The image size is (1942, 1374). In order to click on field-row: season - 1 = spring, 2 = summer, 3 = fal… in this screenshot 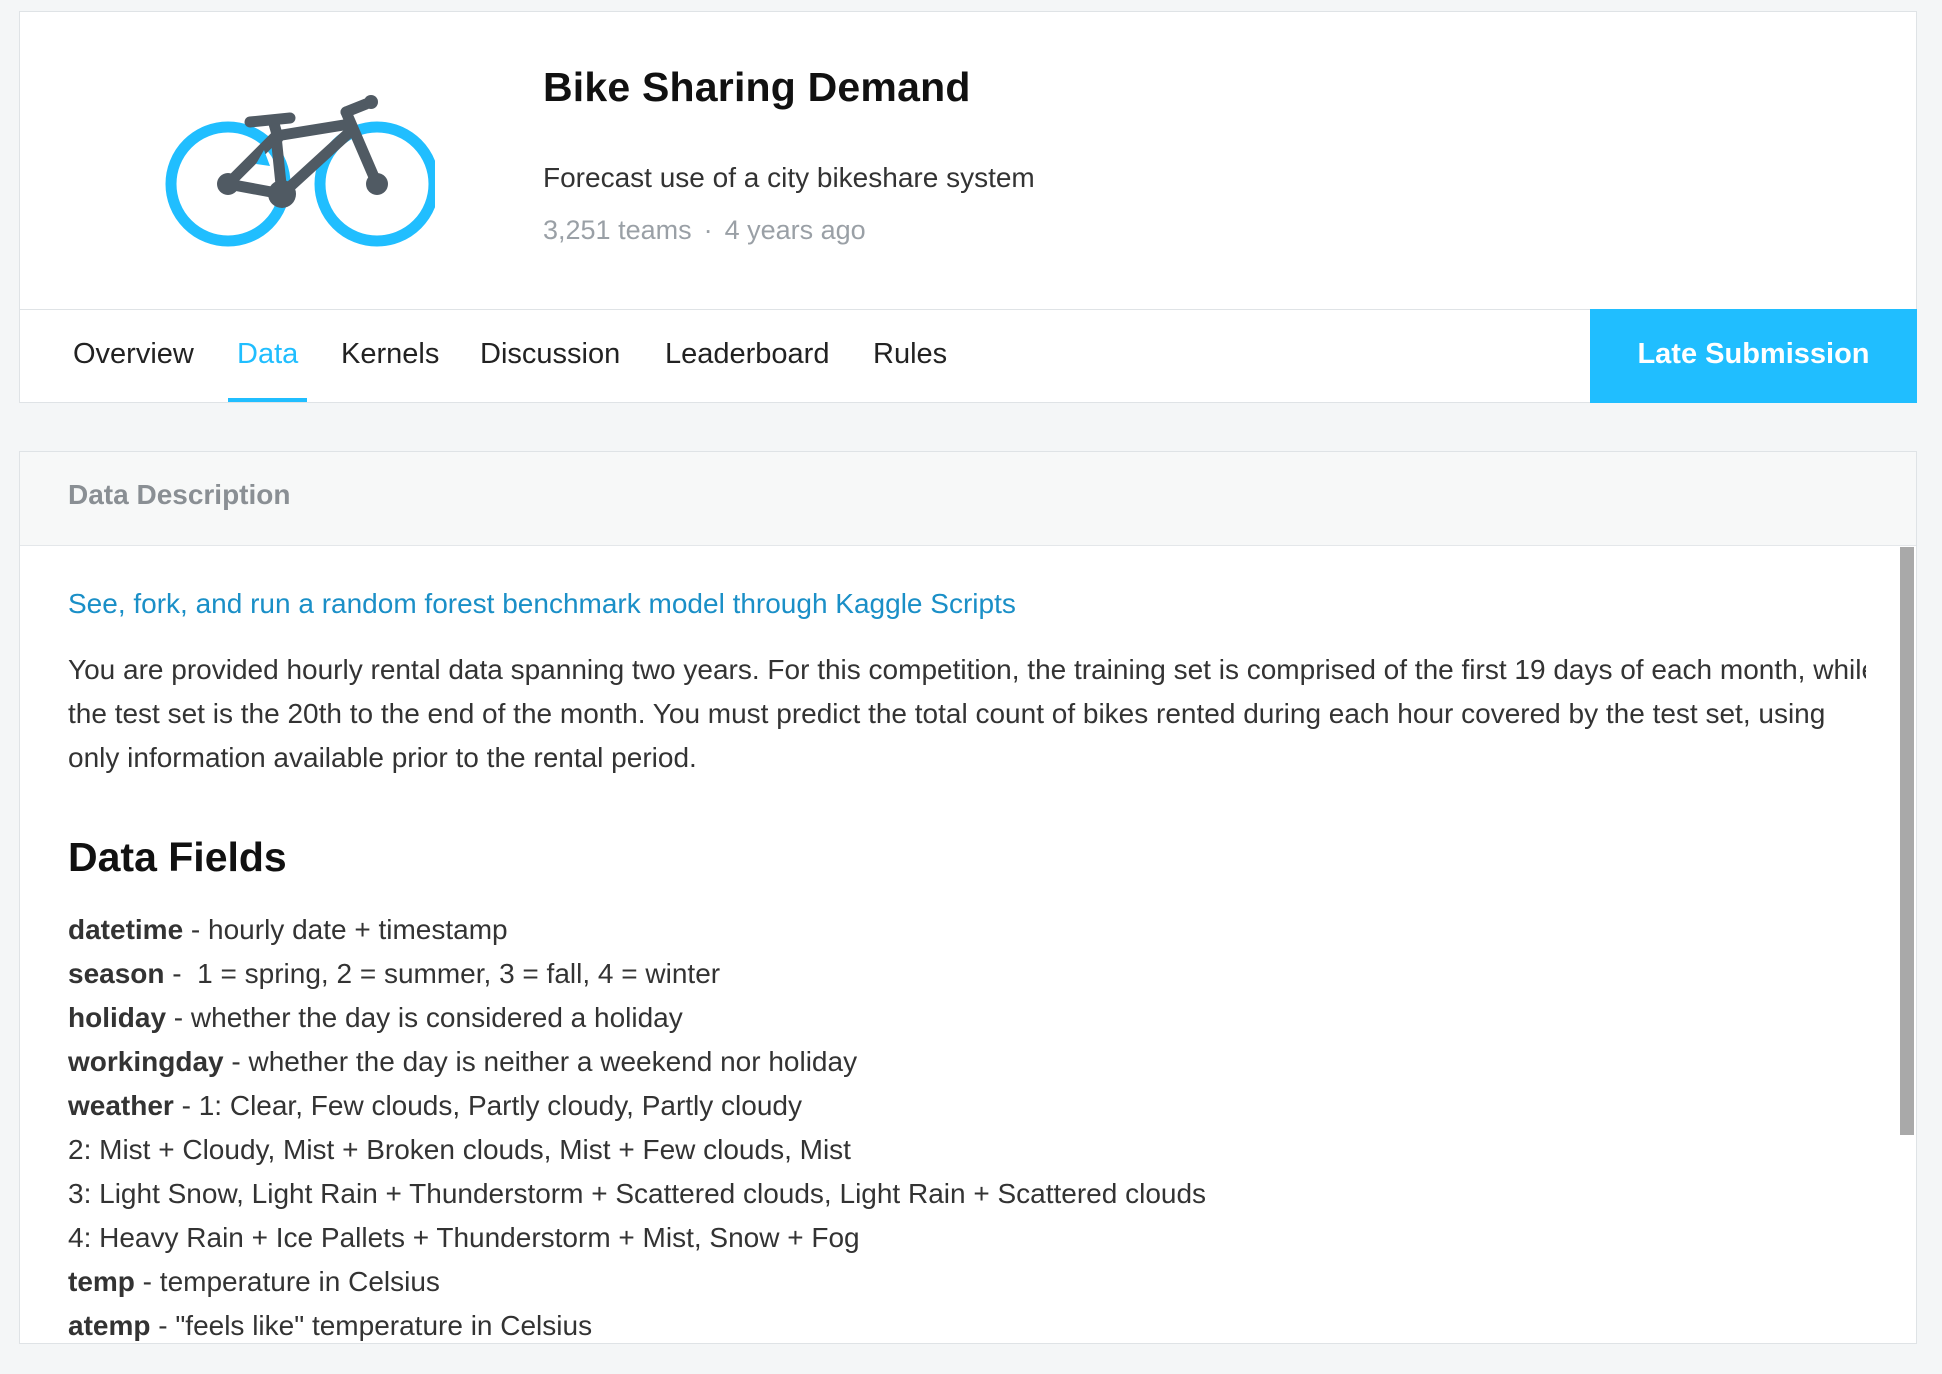, I will do `click(637, 974)`.